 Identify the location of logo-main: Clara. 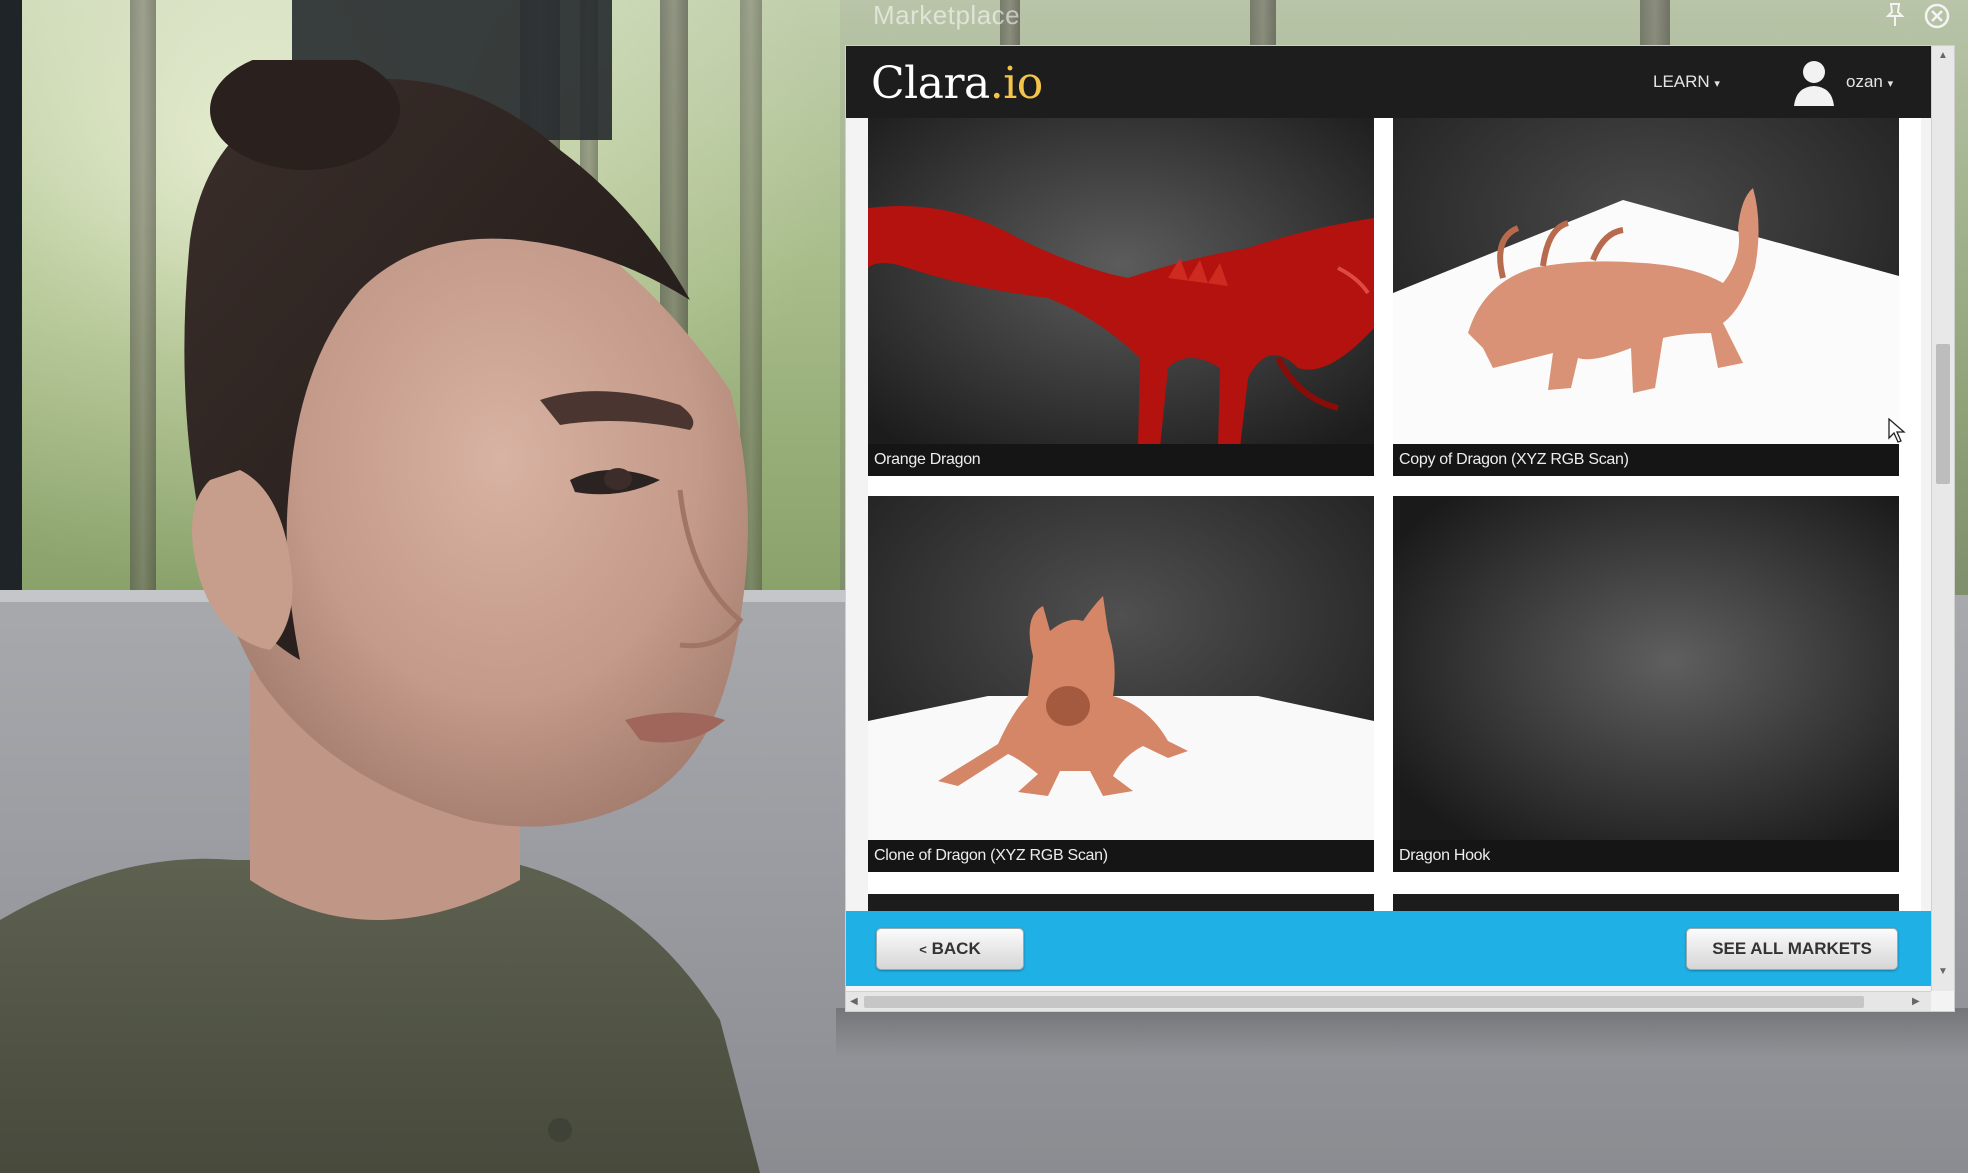
(930, 83).